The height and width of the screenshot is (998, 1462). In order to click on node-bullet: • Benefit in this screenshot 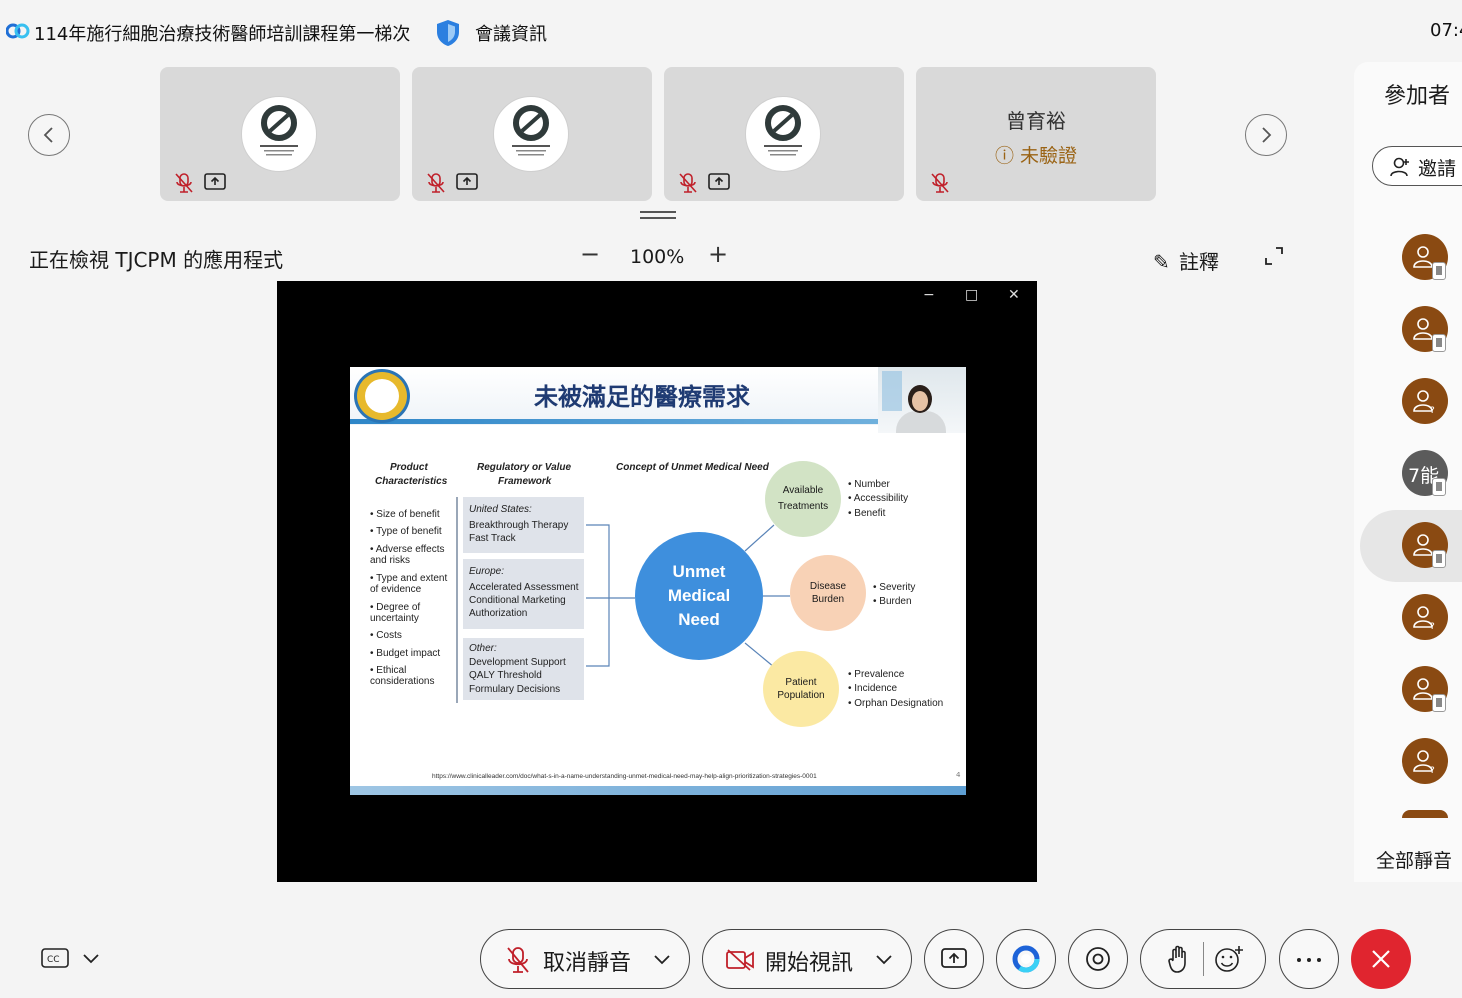, I will do `click(867, 513)`.